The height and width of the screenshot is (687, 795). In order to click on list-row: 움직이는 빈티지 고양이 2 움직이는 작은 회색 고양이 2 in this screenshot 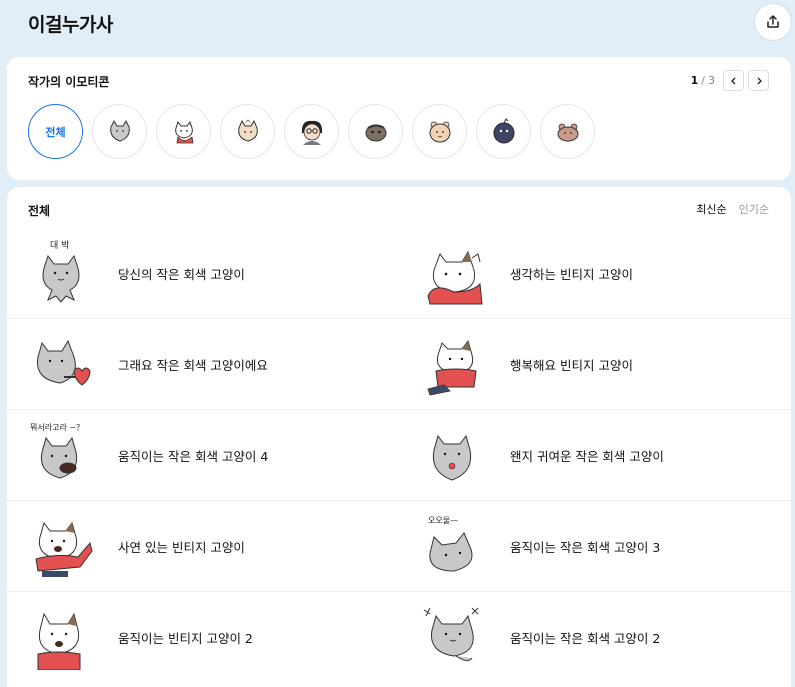, I will do `click(399, 637)`.